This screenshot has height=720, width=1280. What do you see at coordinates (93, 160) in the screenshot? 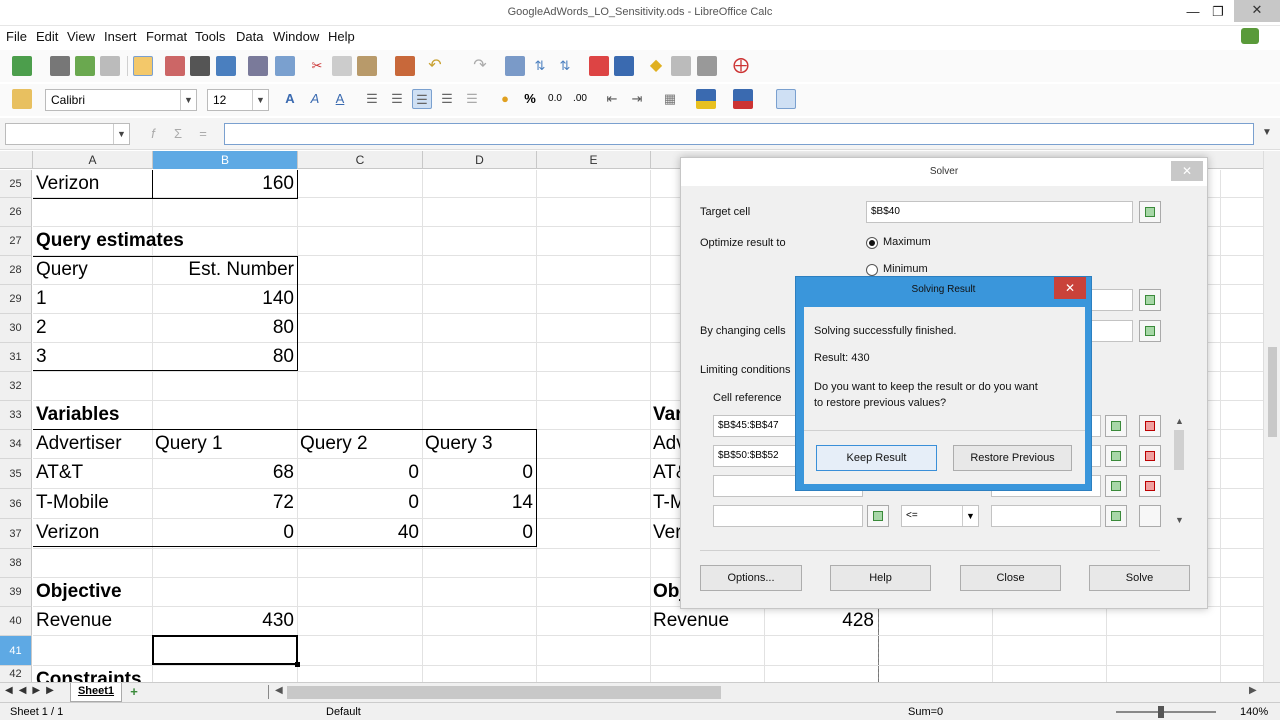
I see `column-header-a: A` at bounding box center [93, 160].